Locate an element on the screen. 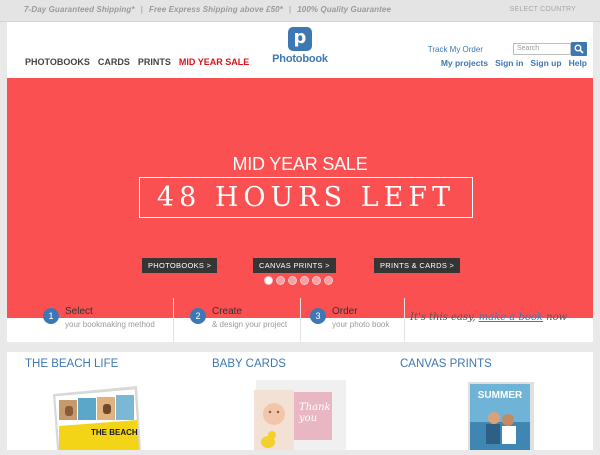 The height and width of the screenshot is (455, 600). tagline: It's this easy, make a book now is located at coordinates (488, 317).